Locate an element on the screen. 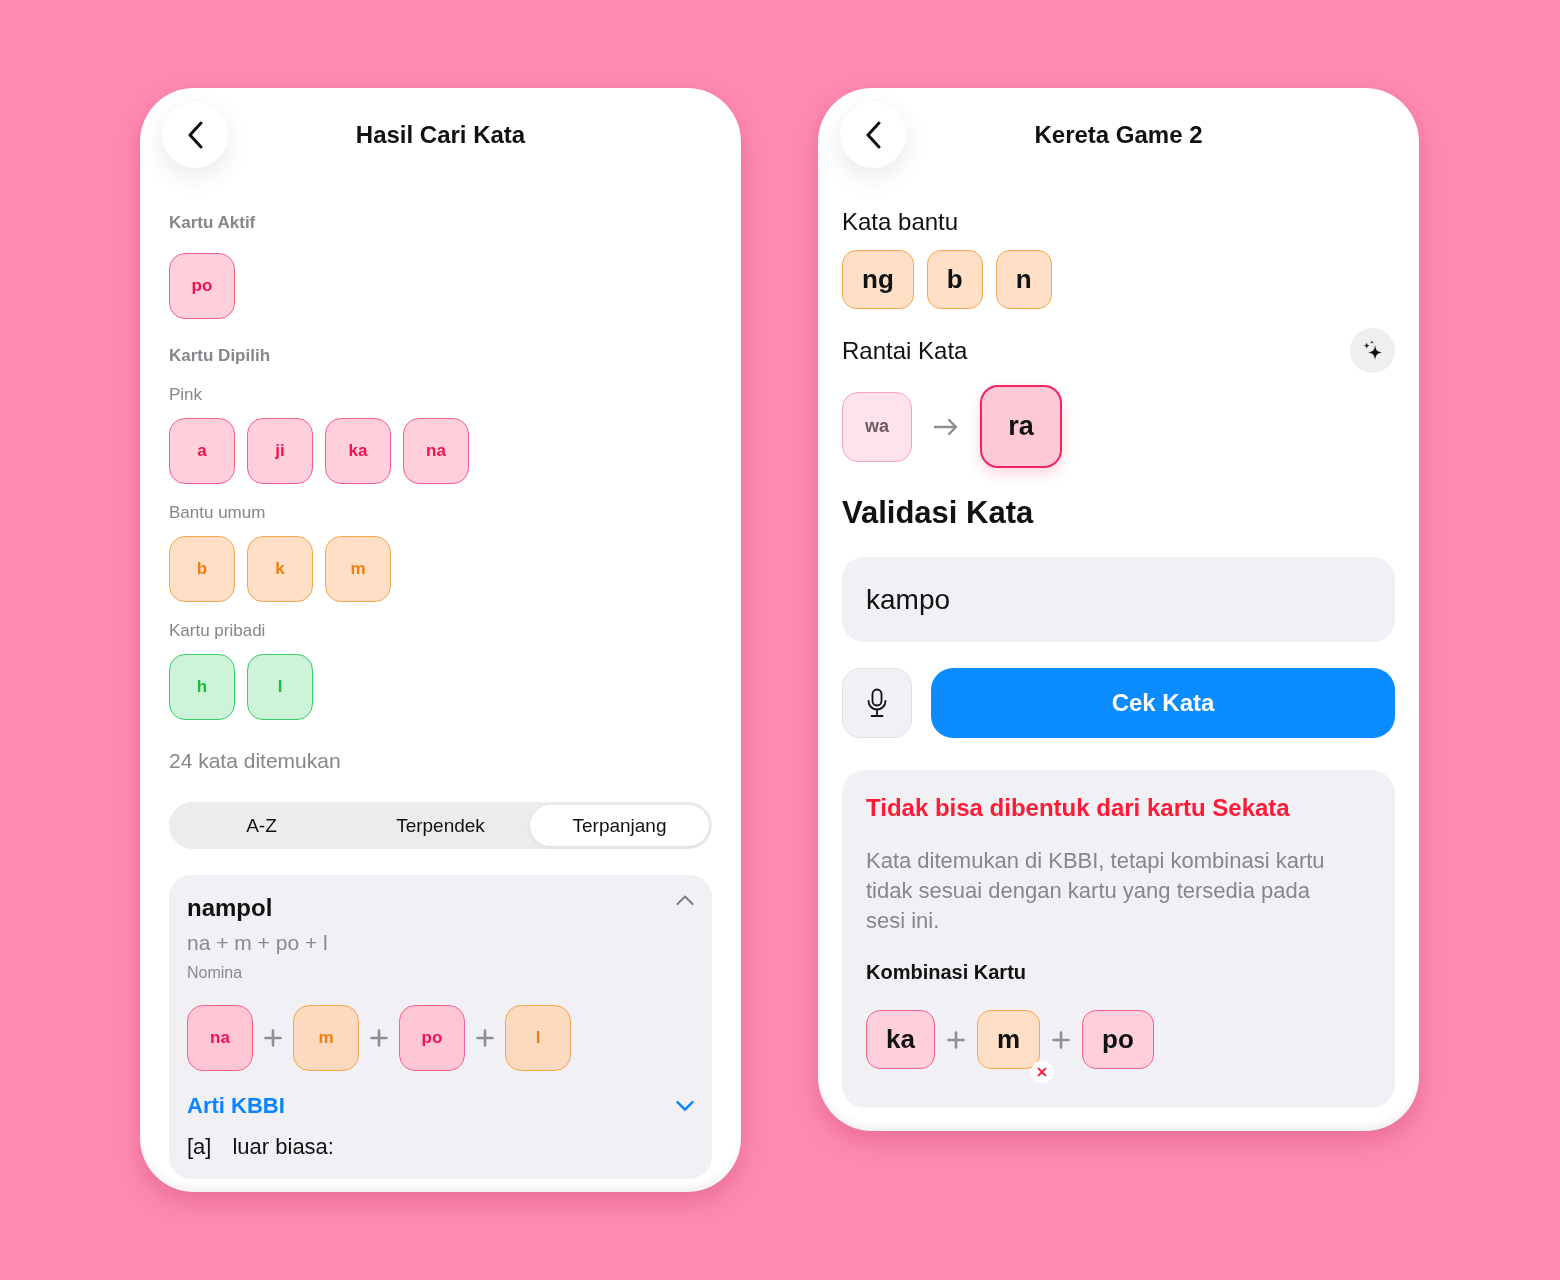 The width and height of the screenshot is (1560, 1280). arrow-right-icon is located at coordinates (946, 426).